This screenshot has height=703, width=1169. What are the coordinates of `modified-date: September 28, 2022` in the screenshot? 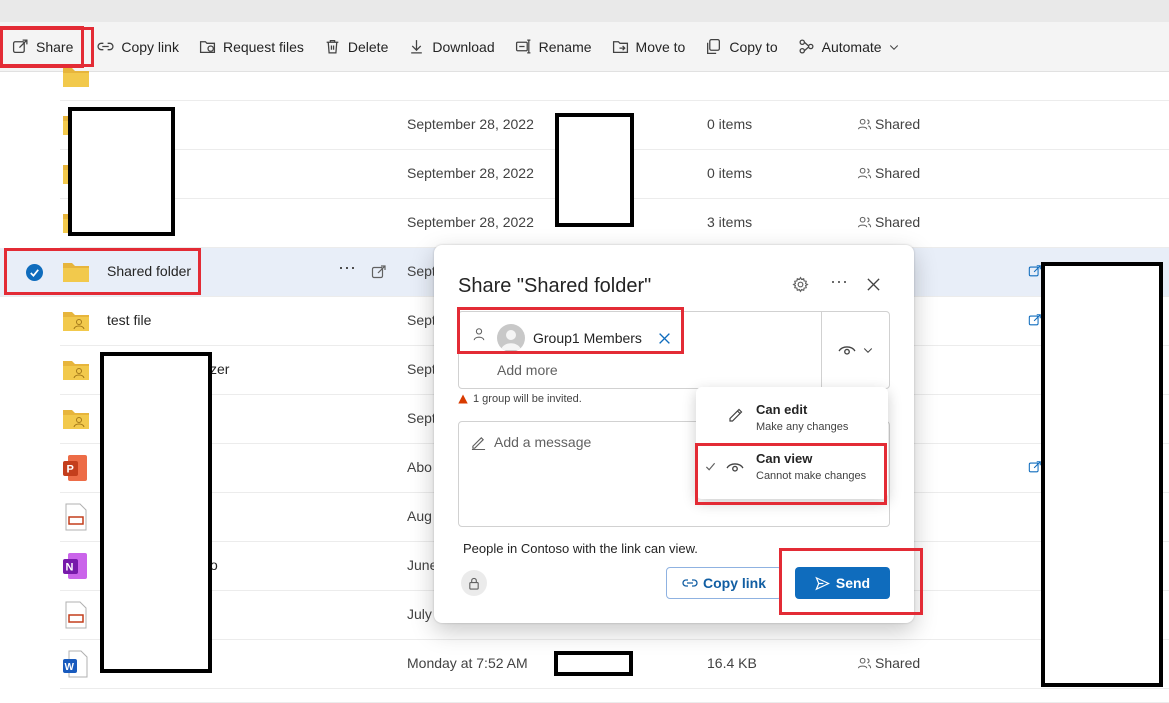 It's located at (470, 173).